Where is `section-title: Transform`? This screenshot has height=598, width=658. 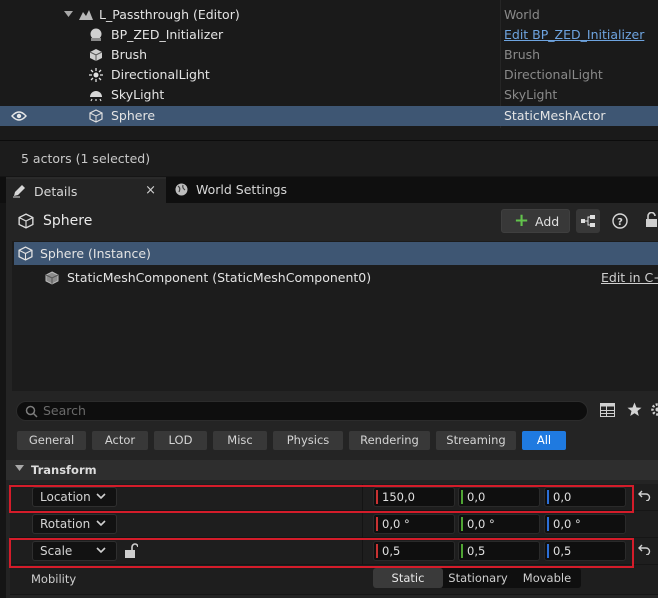
section-title: Transform is located at coordinates (64, 470).